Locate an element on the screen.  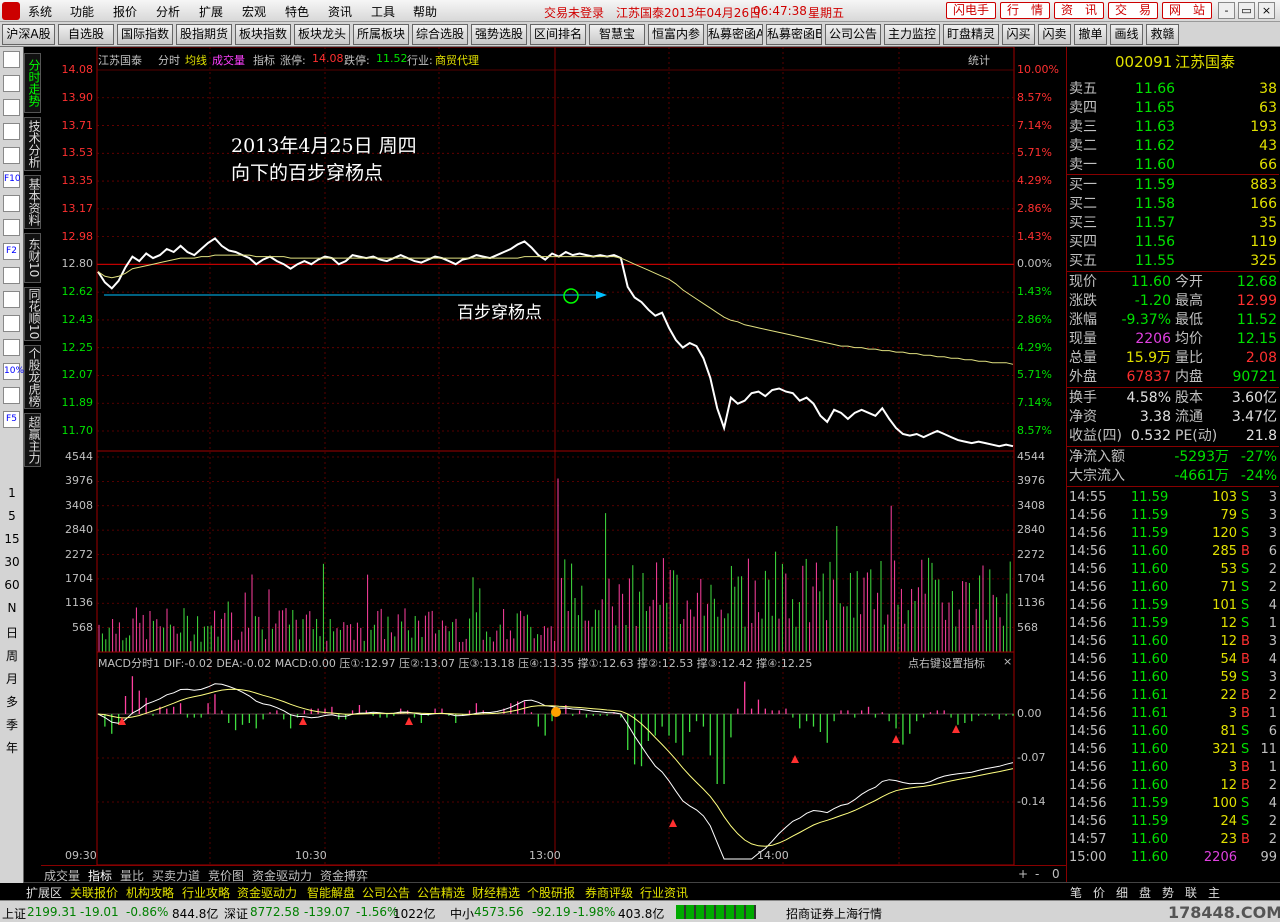
toolbar-item-16: 盯盘精灵 is located at coordinates (971, 34).